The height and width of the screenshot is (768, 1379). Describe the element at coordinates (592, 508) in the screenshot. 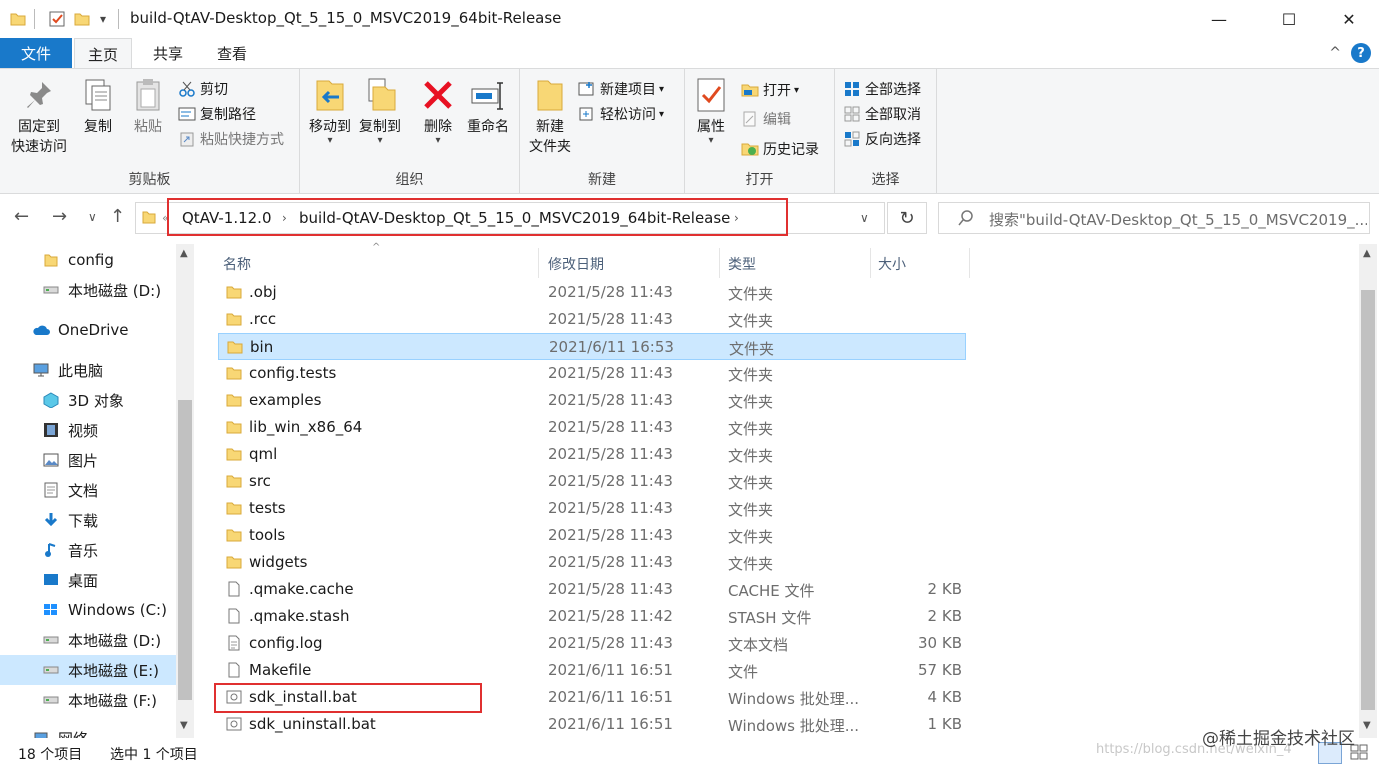

I see `file-row: tests 2021/5/28 11:43 文件夹` at that location.